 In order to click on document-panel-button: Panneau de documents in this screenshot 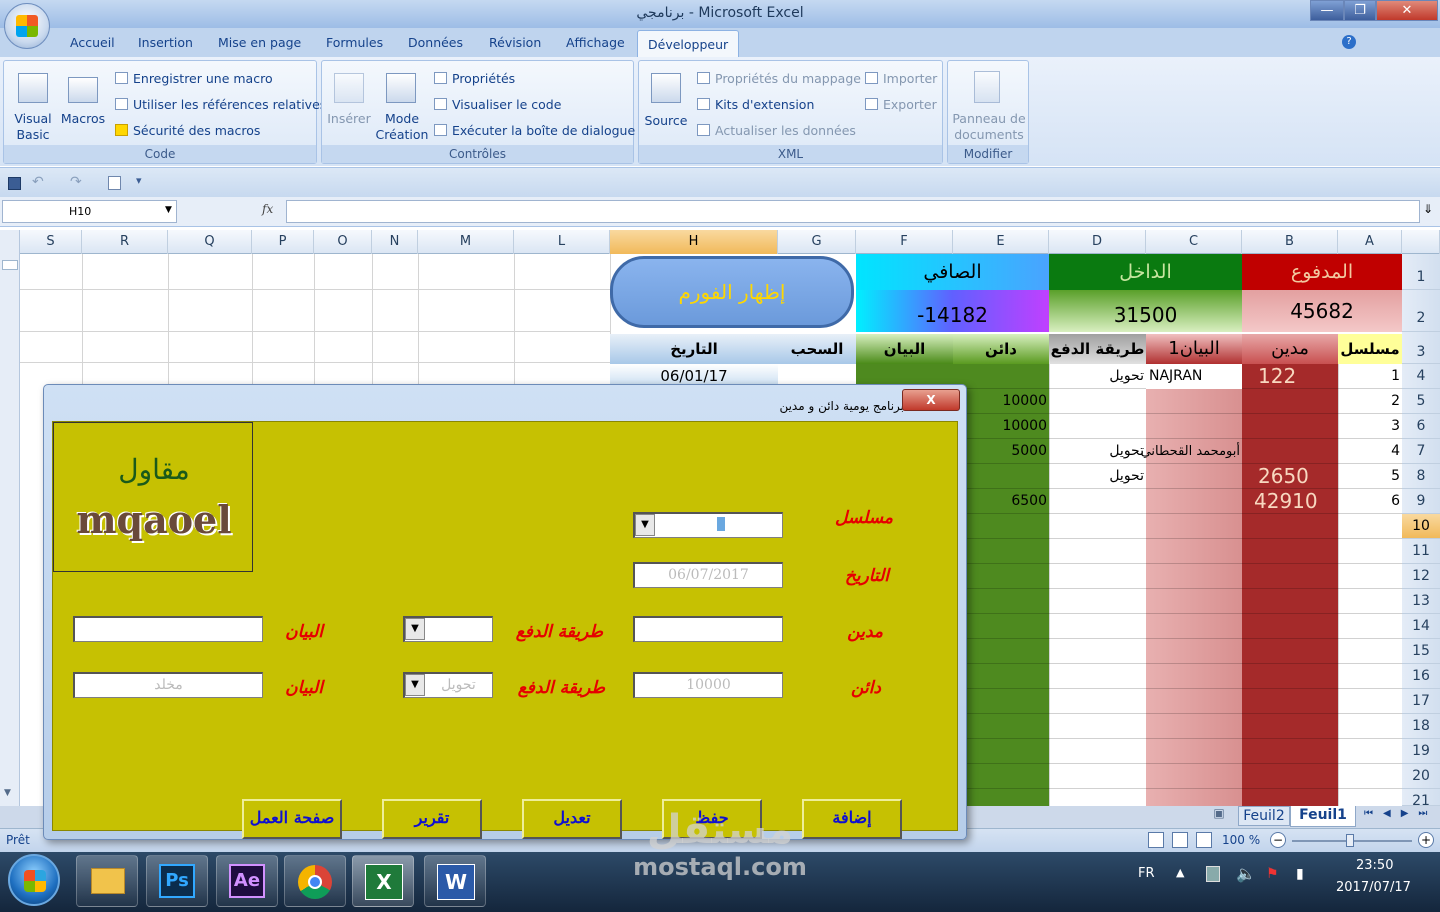, I will do `click(989, 127)`.